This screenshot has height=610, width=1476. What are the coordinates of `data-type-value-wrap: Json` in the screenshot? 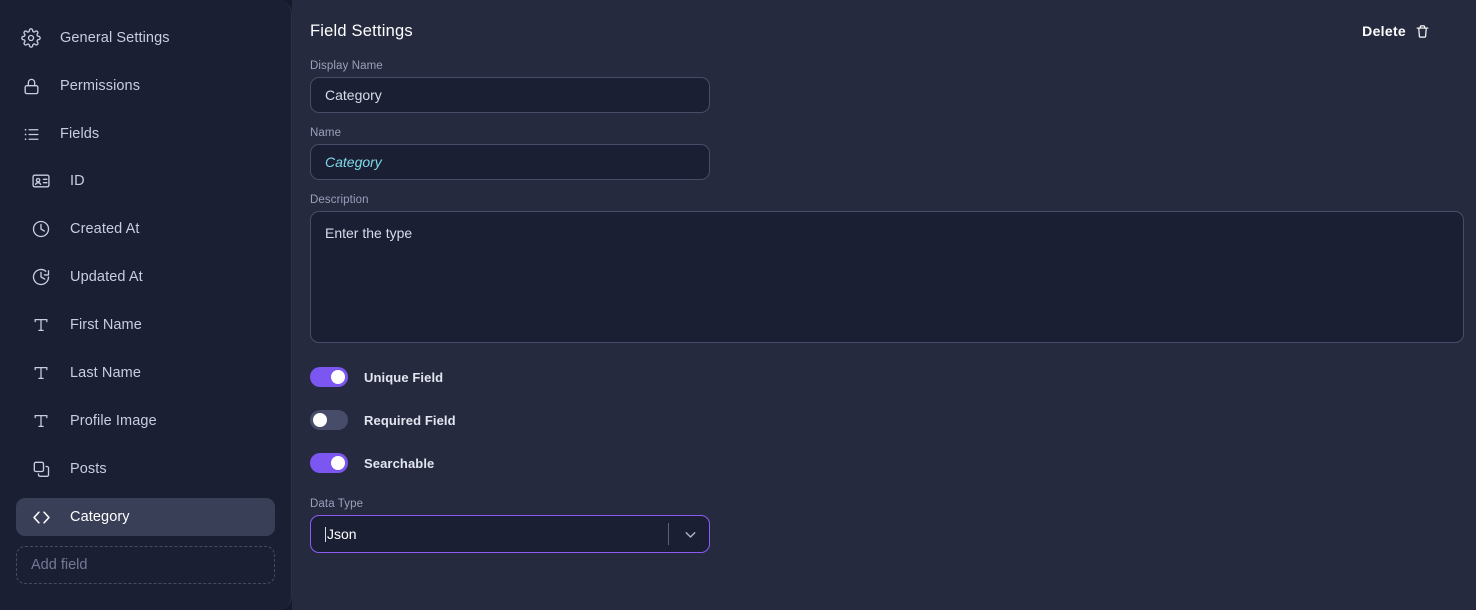 It's located at (489, 534).